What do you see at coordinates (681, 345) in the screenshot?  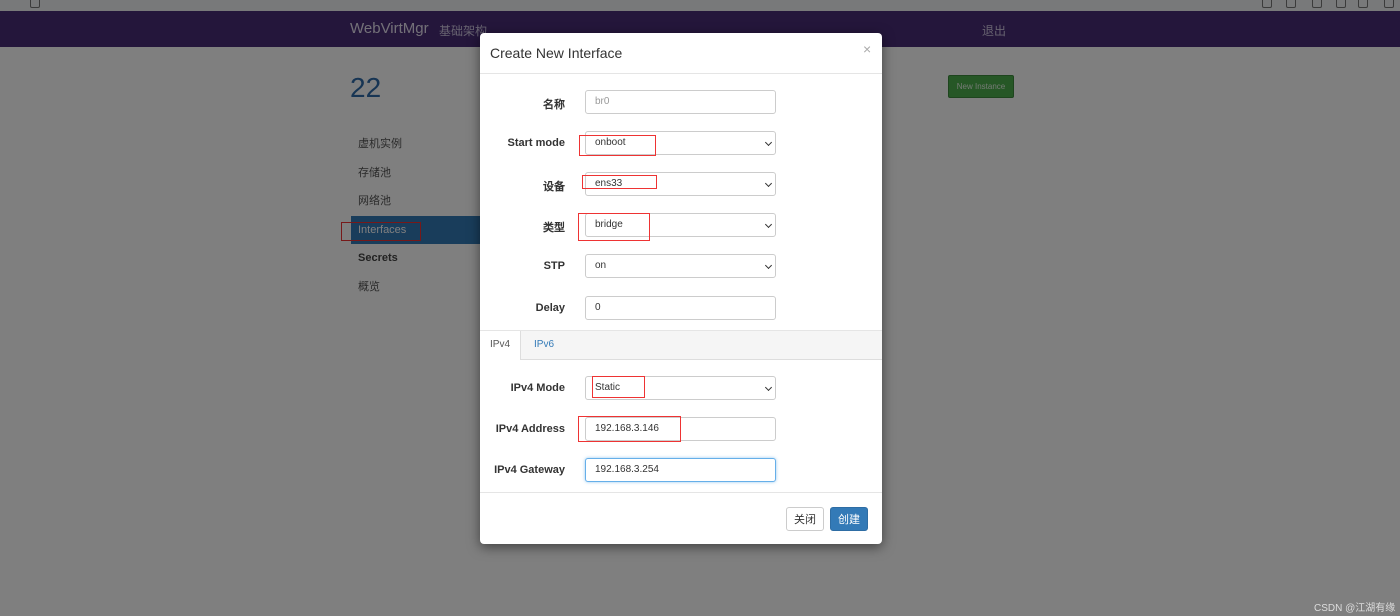 I see `ip-tabs: IPv4 IPv6` at bounding box center [681, 345].